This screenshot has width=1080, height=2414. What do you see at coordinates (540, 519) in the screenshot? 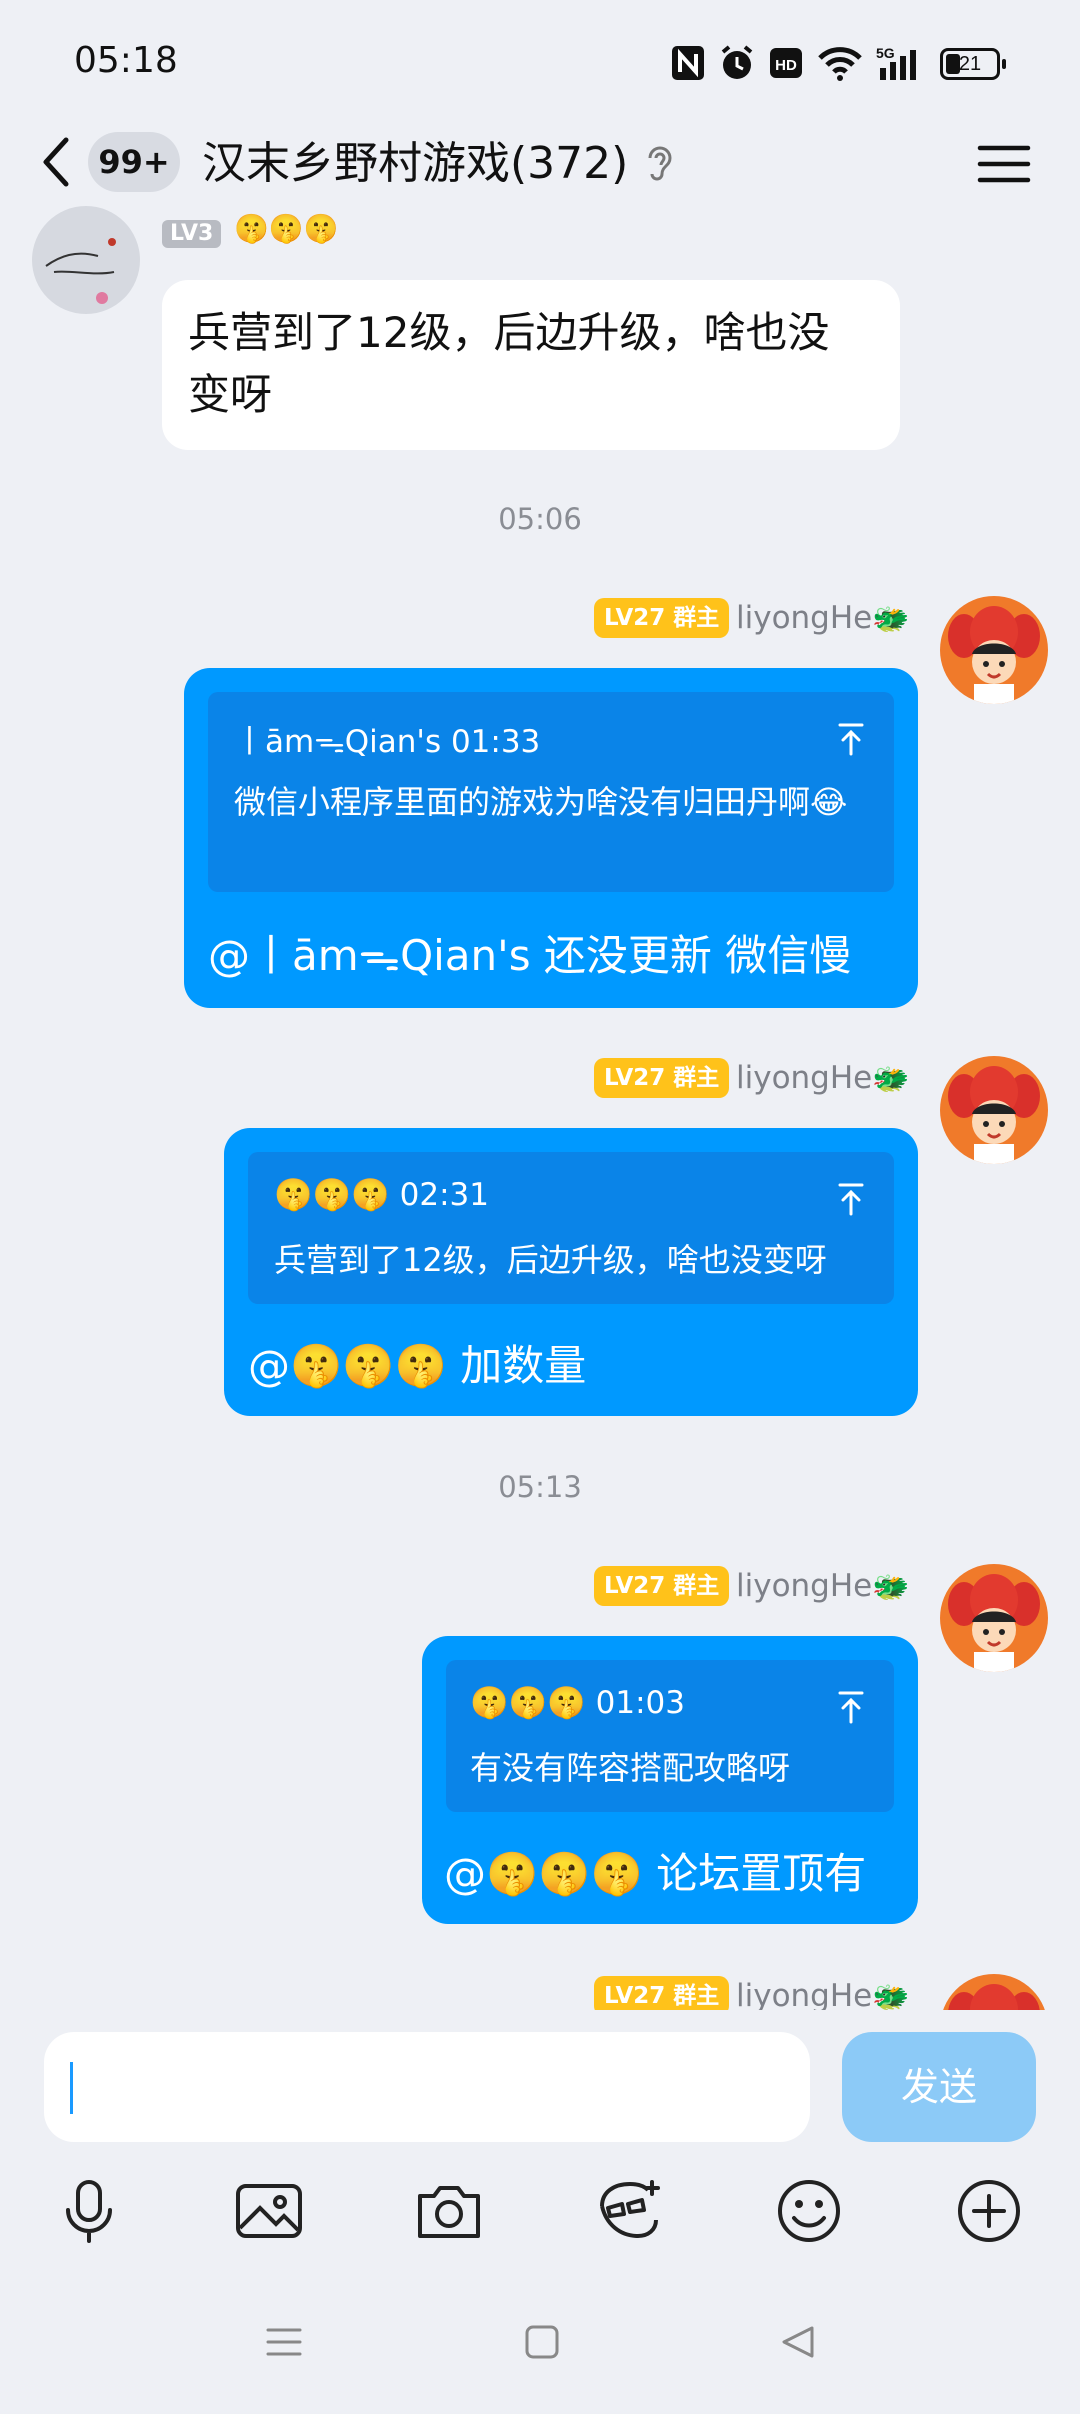
I see `timestamp: 05:06` at bounding box center [540, 519].